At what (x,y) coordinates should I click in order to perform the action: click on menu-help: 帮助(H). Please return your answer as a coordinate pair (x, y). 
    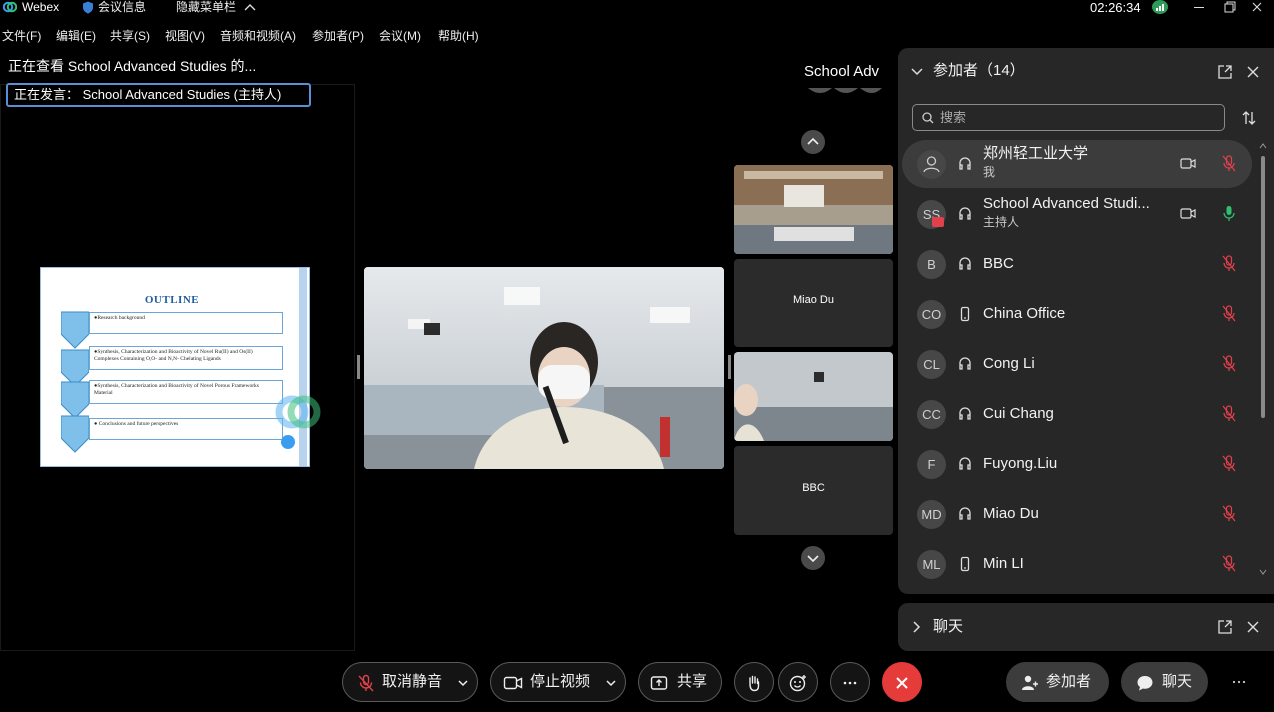
    Looking at the image, I should click on (458, 36).